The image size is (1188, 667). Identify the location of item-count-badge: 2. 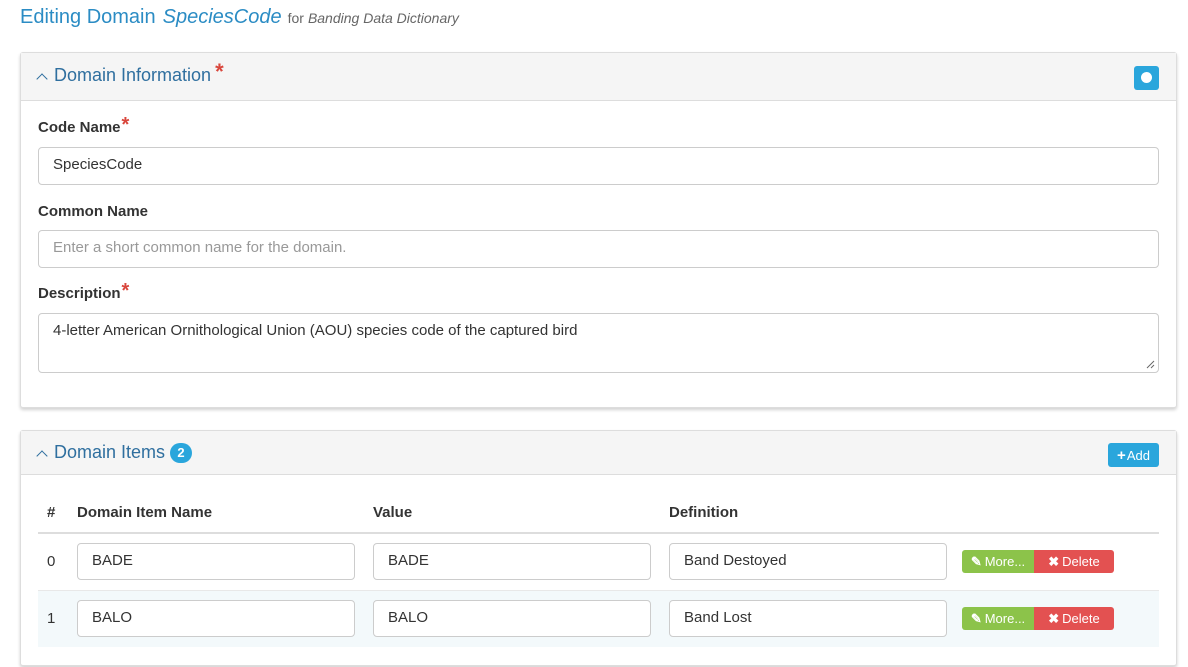
(181, 452).